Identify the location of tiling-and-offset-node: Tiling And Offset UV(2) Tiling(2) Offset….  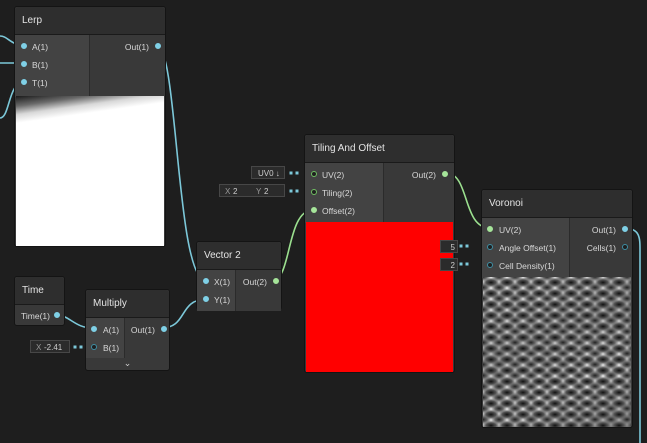
(379, 253).